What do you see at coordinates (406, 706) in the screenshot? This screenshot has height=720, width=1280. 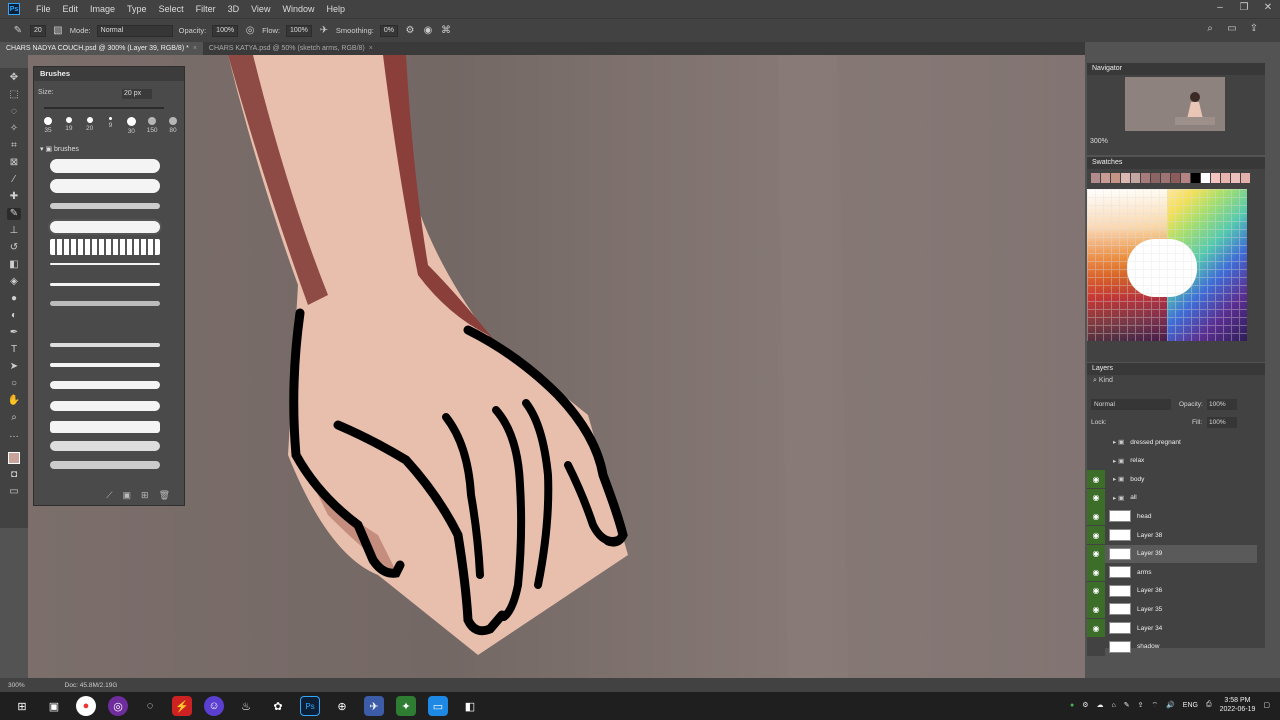 I see `app-icon: ✦` at bounding box center [406, 706].